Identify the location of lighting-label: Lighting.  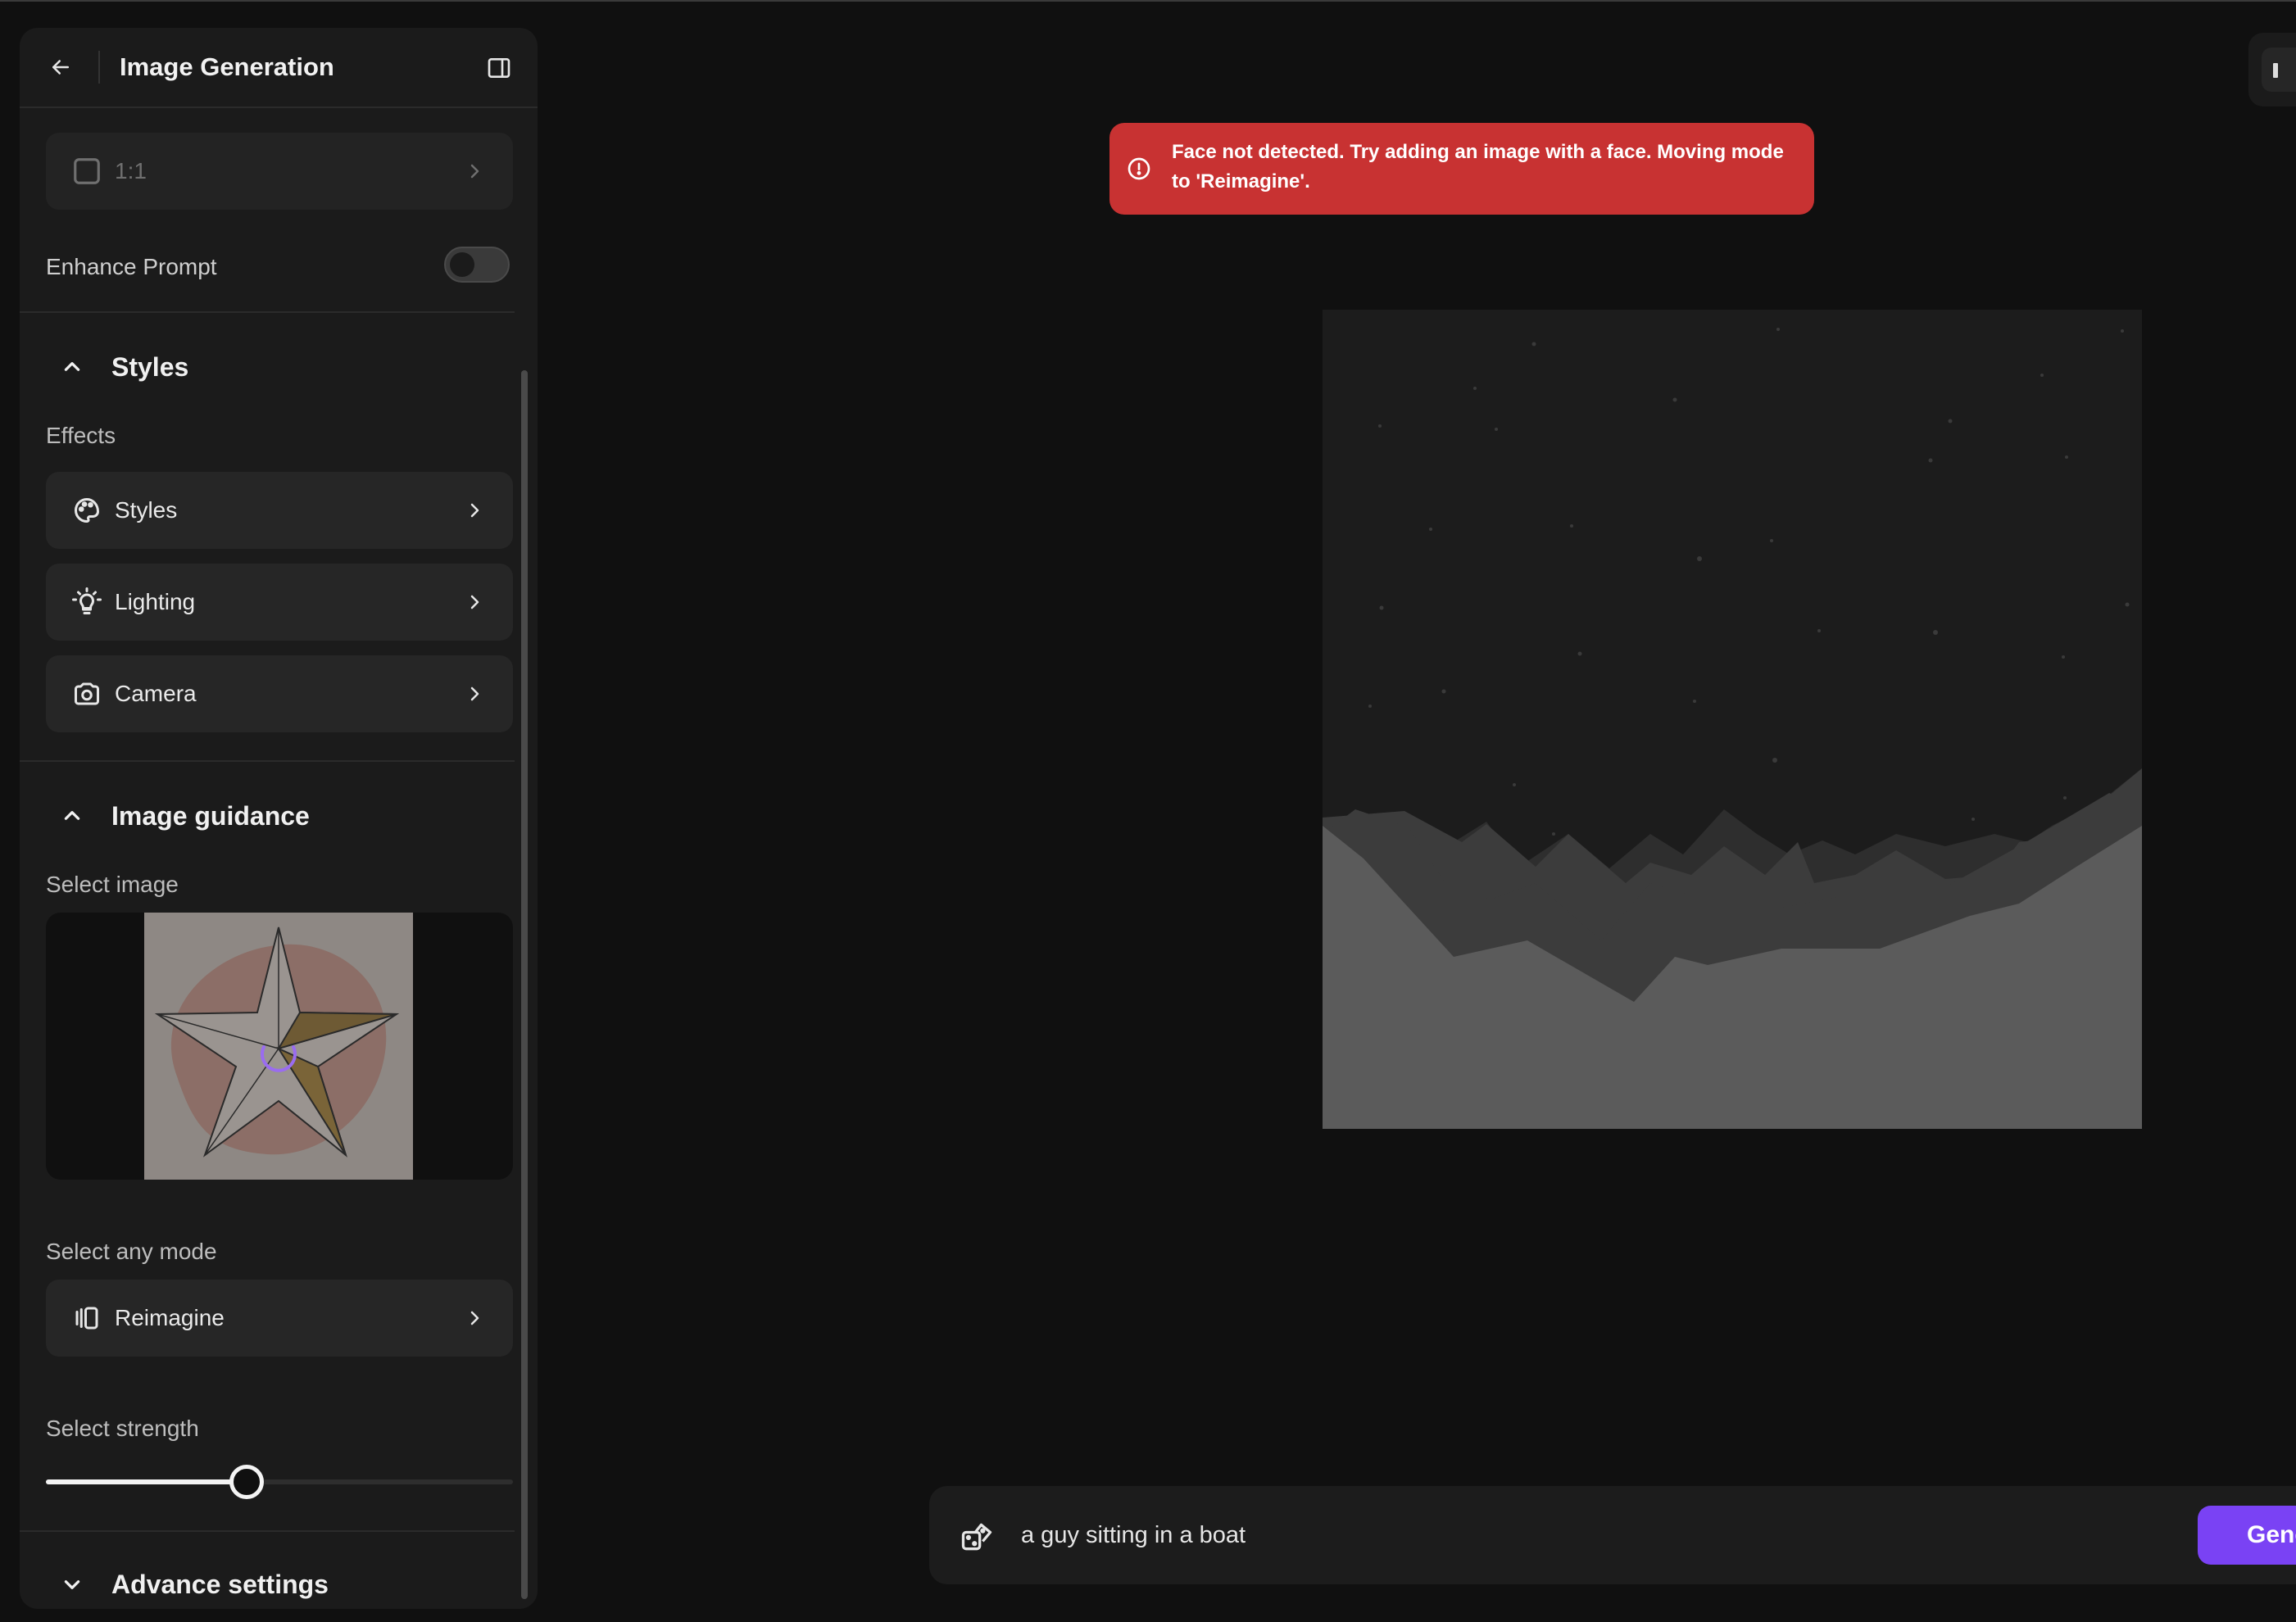
(155, 601).